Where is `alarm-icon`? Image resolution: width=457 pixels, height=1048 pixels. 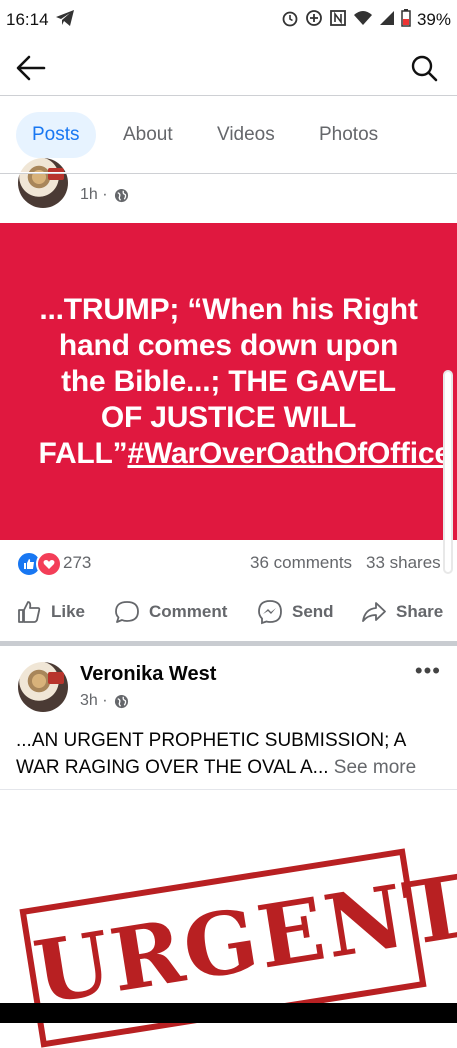
alarm-icon is located at coordinates (290, 20).